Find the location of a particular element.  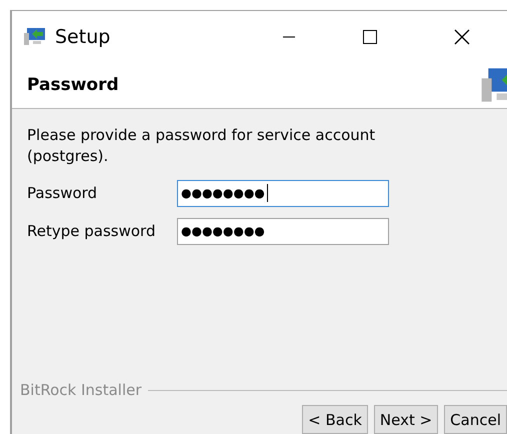

wizard-button: Cancel is located at coordinates (475, 419).